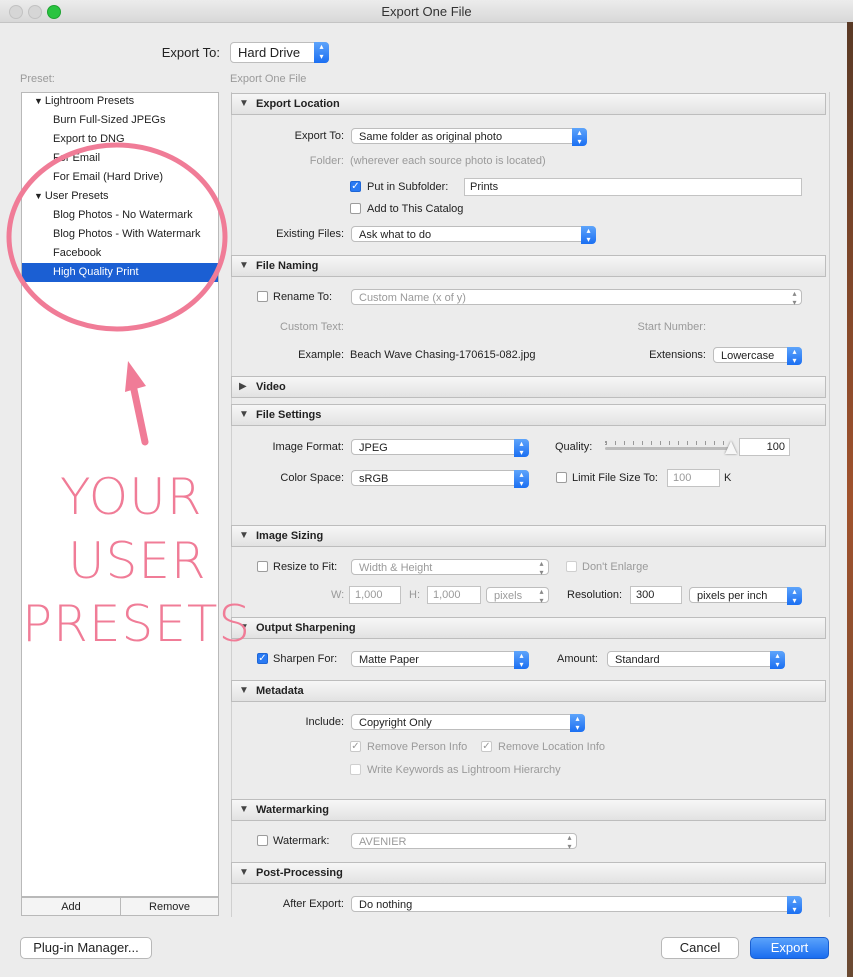 This screenshot has height=977, width=853. What do you see at coordinates (262, 658) in the screenshot?
I see `sharpen-checkbox: ✓` at bounding box center [262, 658].